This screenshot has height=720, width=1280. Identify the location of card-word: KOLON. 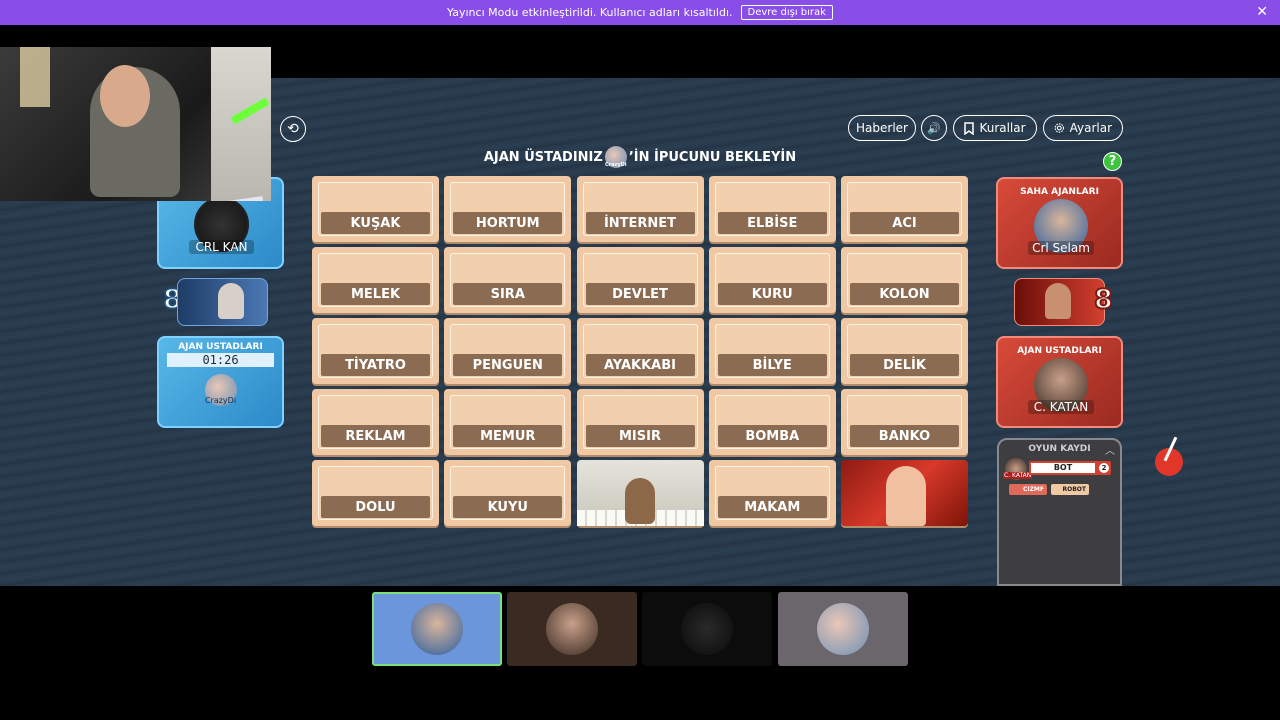
(904, 294).